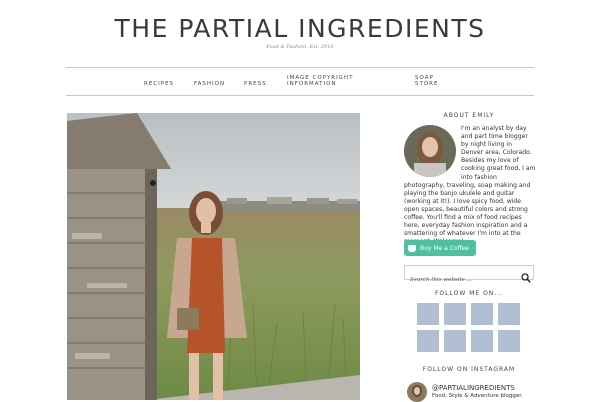  Describe the element at coordinates (427, 84) in the screenshot. I see `nav-item-soap-line2: STORE` at that location.